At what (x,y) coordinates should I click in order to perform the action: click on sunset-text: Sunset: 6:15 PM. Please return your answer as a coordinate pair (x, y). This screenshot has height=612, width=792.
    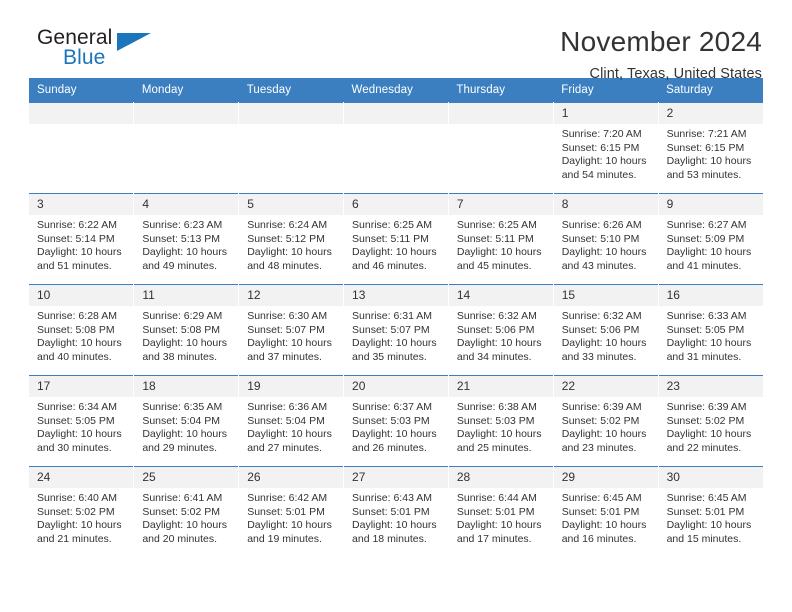
    Looking at the image, I should click on (600, 147).